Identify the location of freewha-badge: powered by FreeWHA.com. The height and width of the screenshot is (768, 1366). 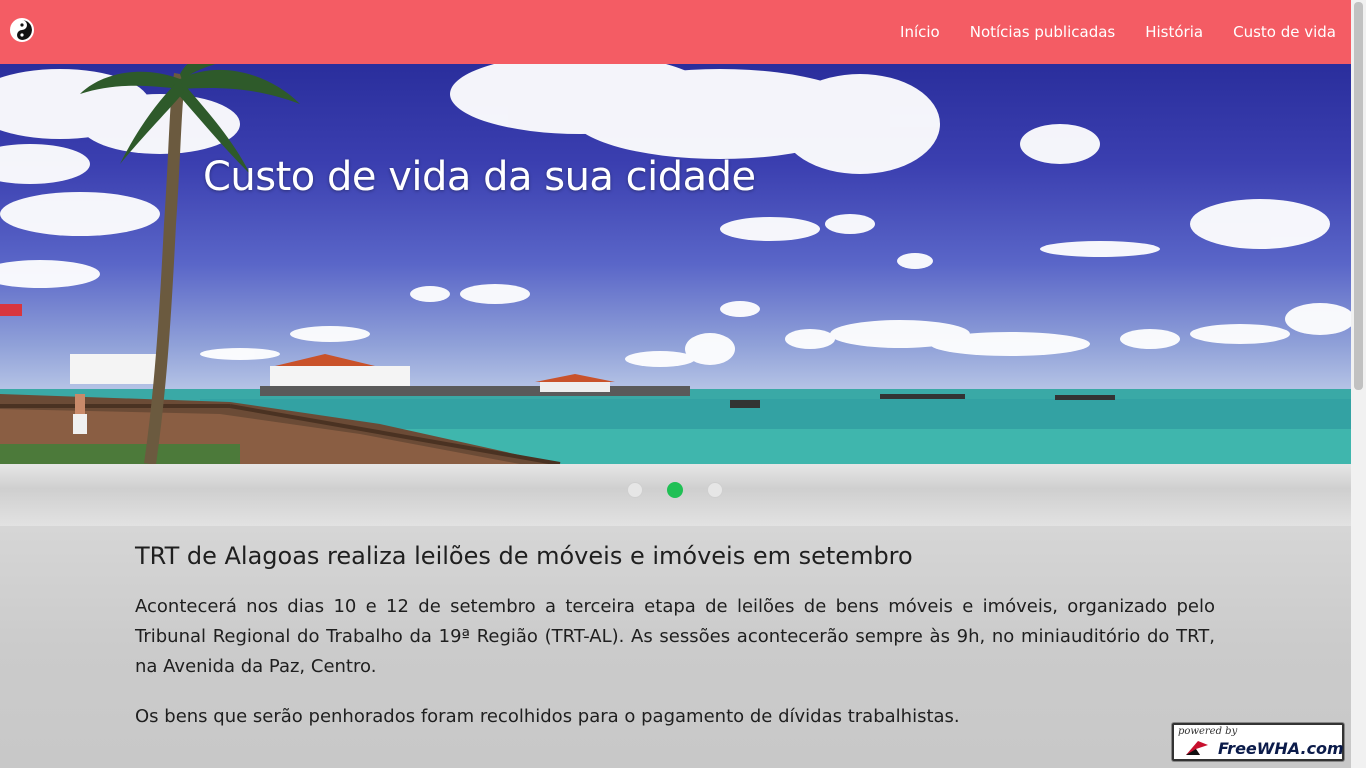
(1258, 742).